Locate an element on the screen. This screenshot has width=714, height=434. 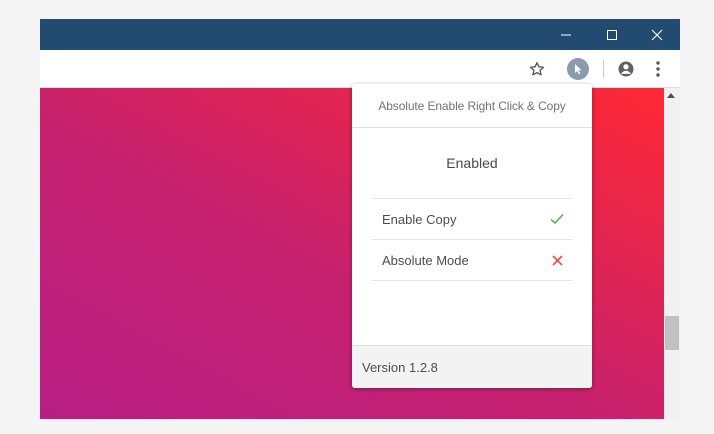
toolbar-separator is located at coordinates (603, 69).